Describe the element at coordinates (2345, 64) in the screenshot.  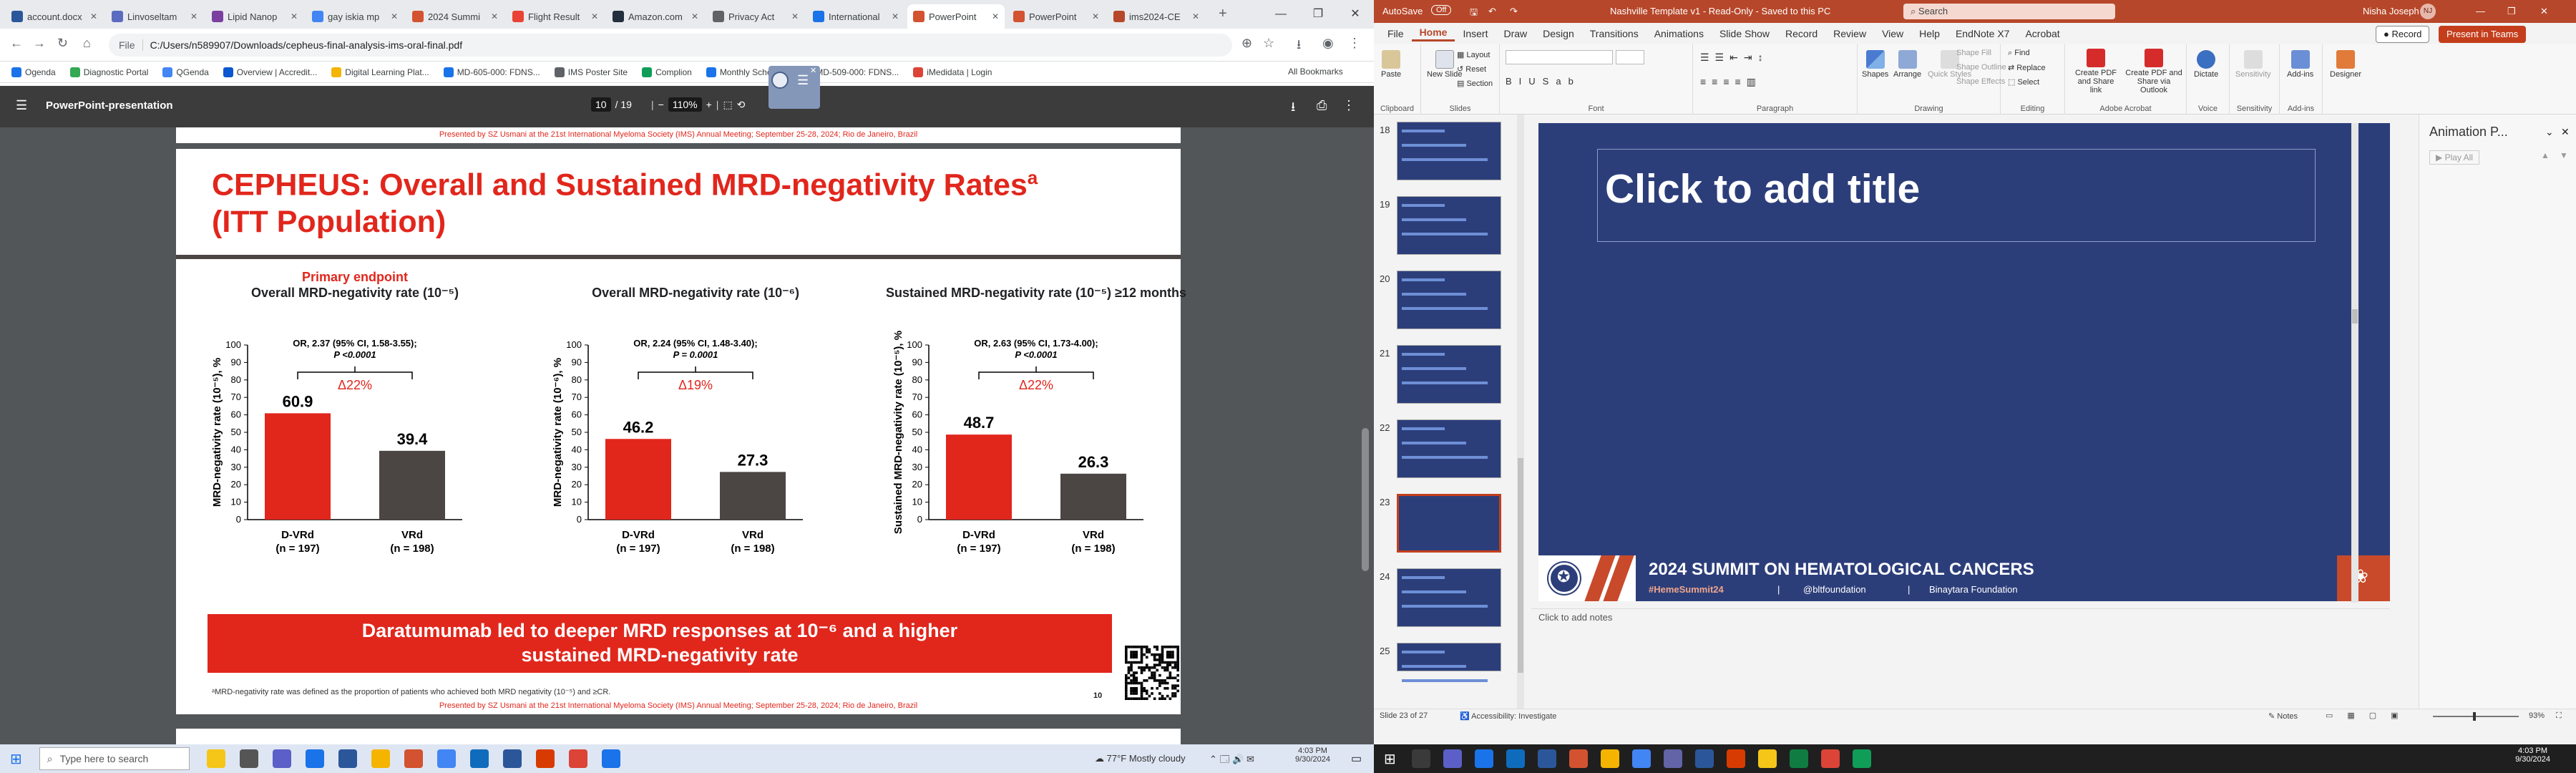
I see `designer-button: Designer` at that location.